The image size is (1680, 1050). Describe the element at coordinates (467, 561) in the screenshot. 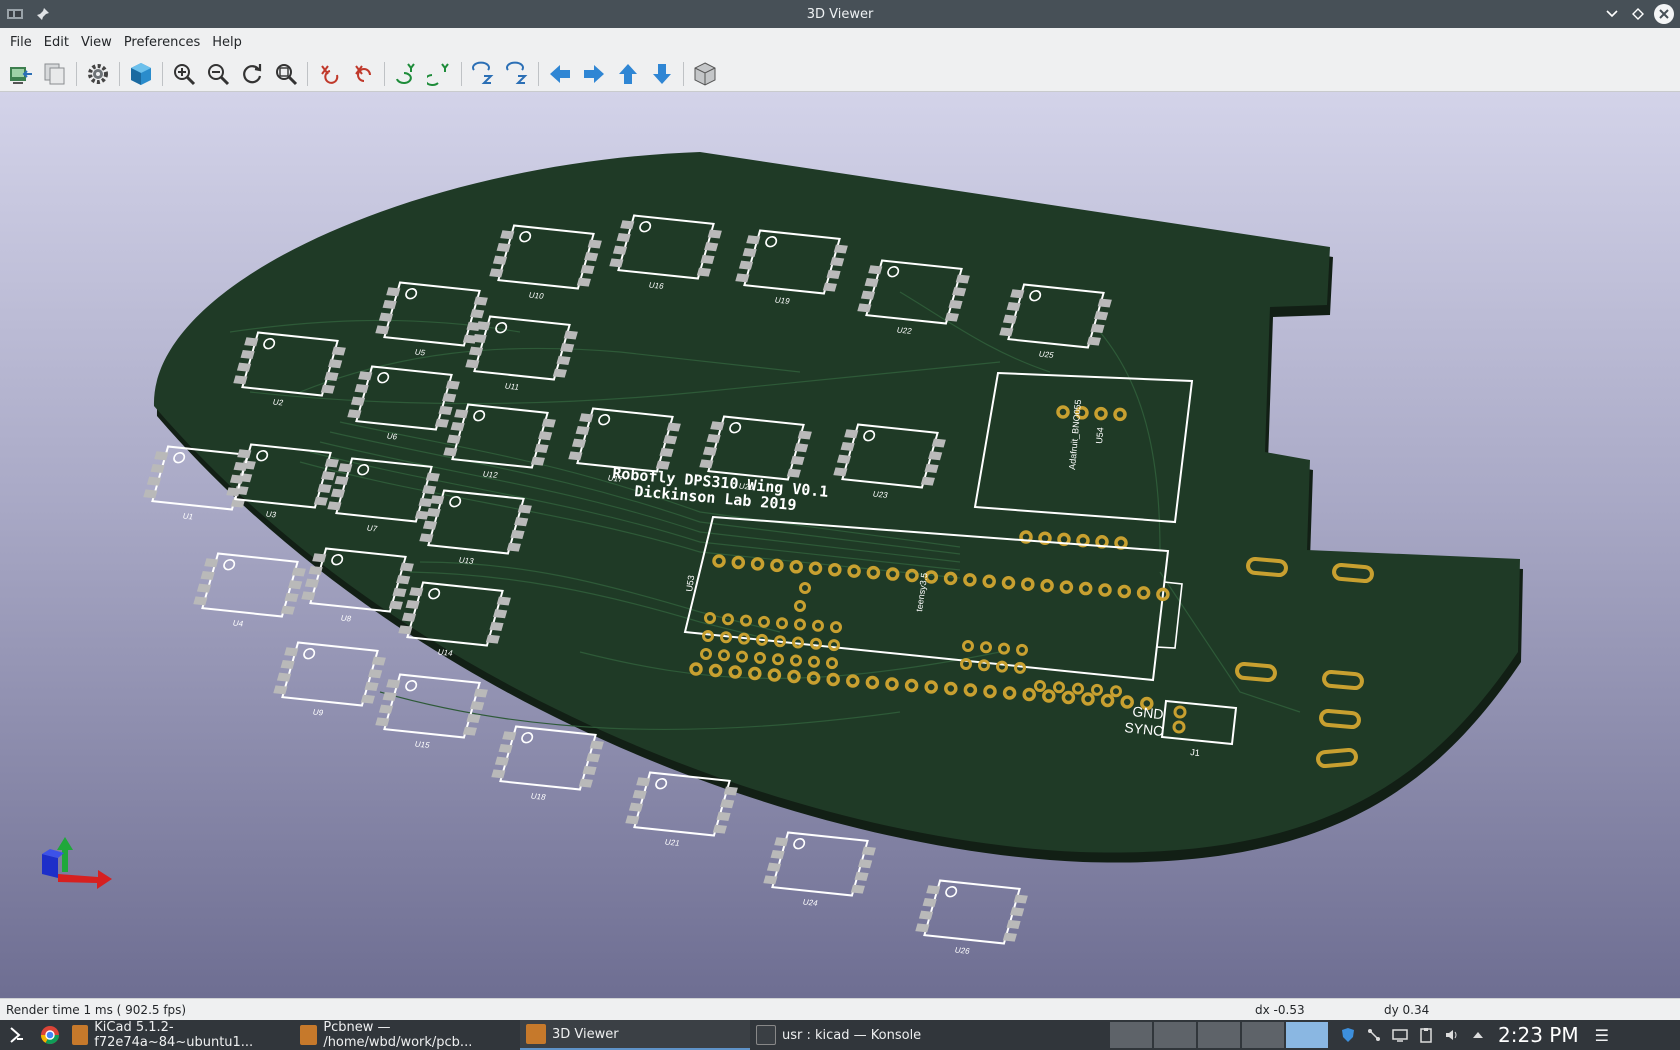

I see `chip-ref-label: U13` at that location.